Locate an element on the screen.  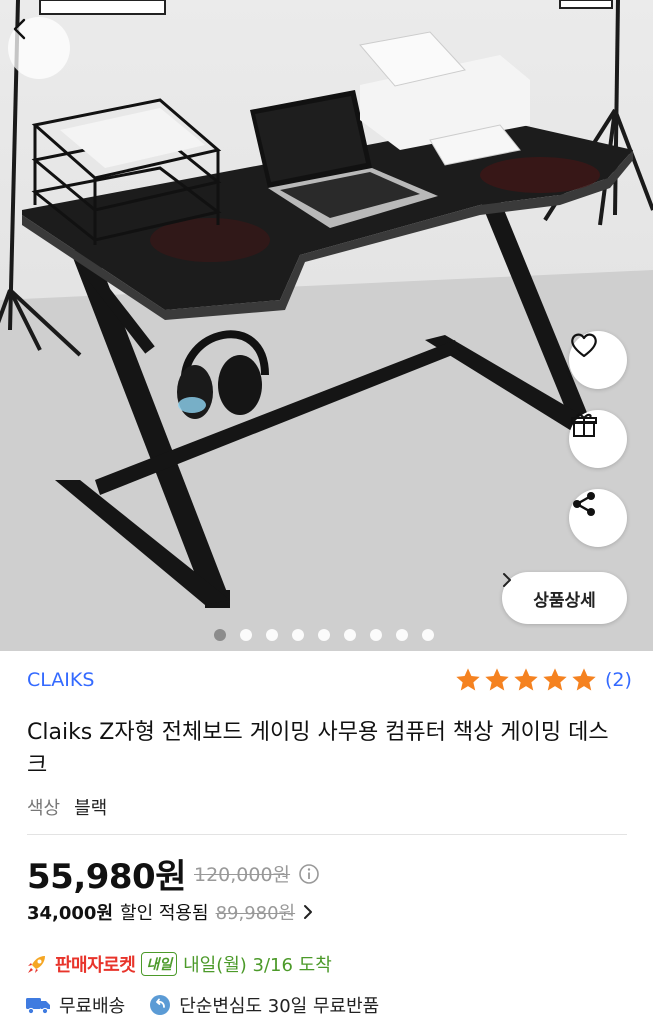
original-price: 120,000원 is located at coordinates (242, 875).